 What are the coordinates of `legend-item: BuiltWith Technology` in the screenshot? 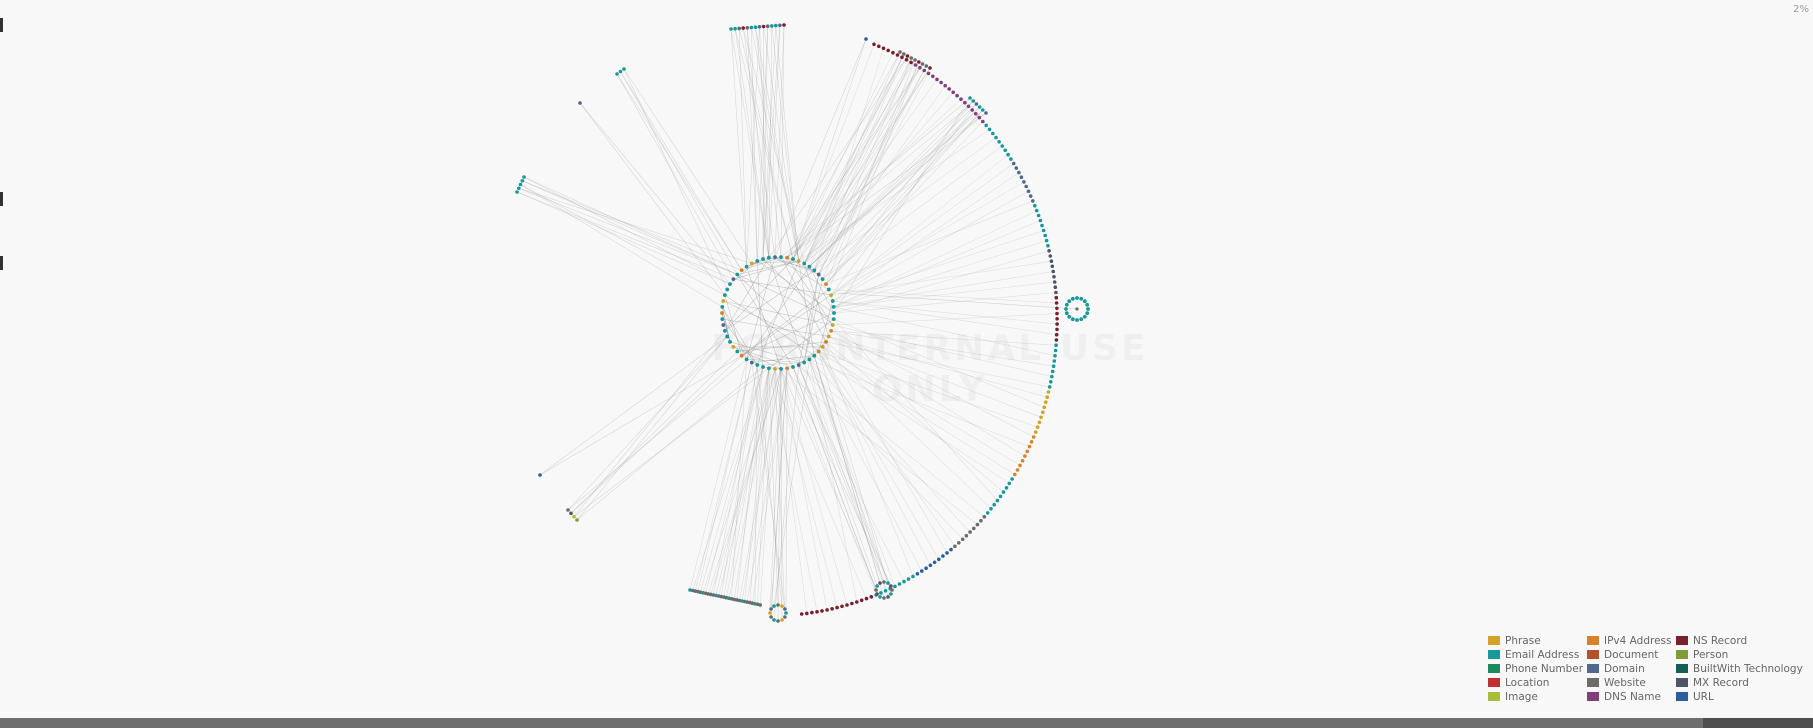 It's located at (1739, 668).